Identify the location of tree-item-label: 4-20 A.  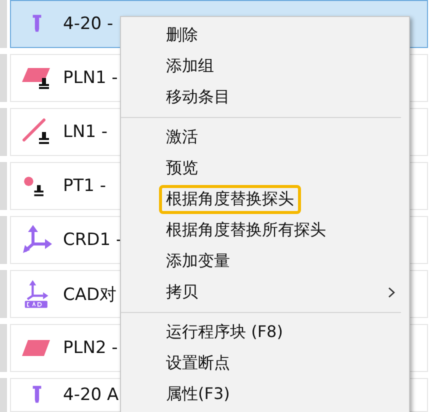
(91, 395).